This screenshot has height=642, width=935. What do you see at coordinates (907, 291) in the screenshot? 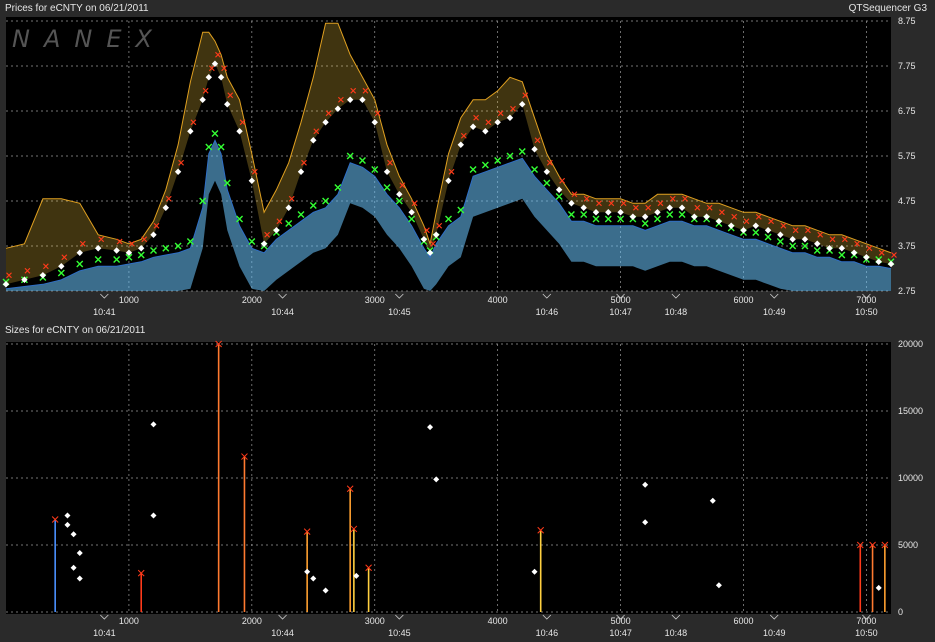
I see `y-tick-label: 2.75` at bounding box center [907, 291].